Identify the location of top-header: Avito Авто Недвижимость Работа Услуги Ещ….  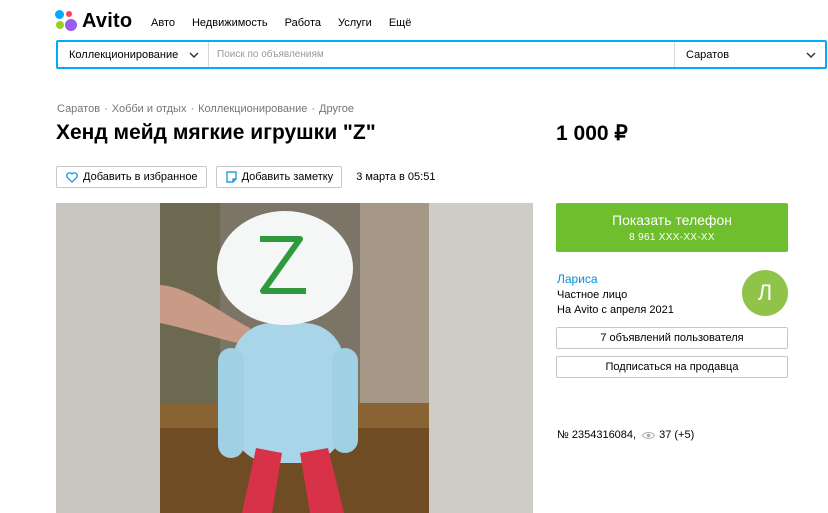
(414, 22).